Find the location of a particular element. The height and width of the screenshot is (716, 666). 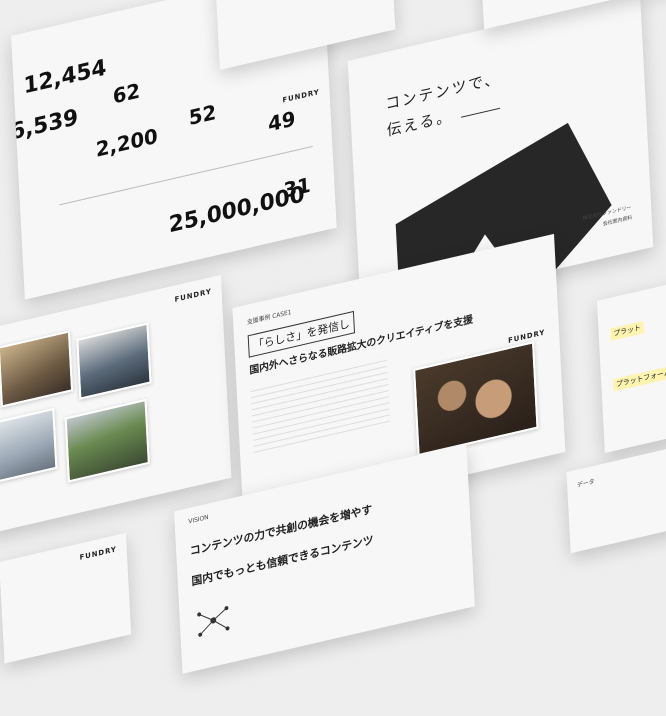

stat-value: 12,454 is located at coordinates (64, 77).